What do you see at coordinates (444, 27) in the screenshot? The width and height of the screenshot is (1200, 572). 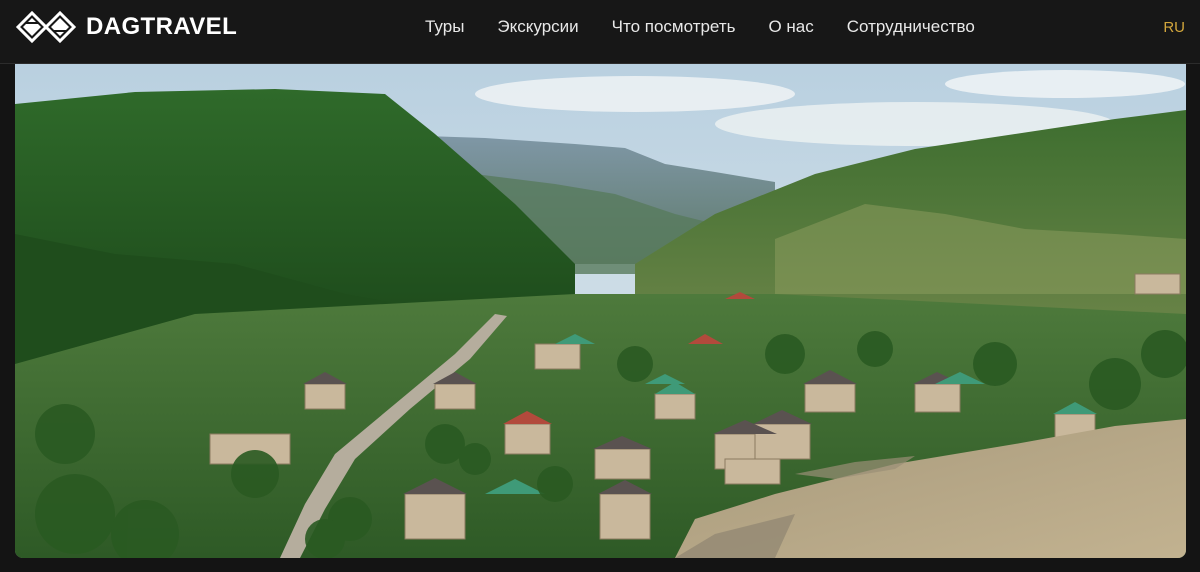 I see `nav-item-tours: Туры` at bounding box center [444, 27].